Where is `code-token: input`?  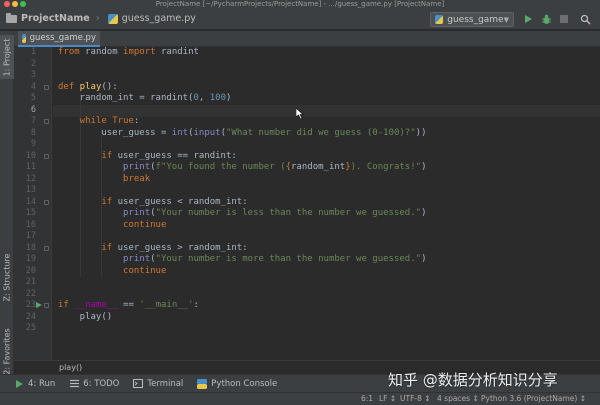 code-token: input is located at coordinates (207, 132).